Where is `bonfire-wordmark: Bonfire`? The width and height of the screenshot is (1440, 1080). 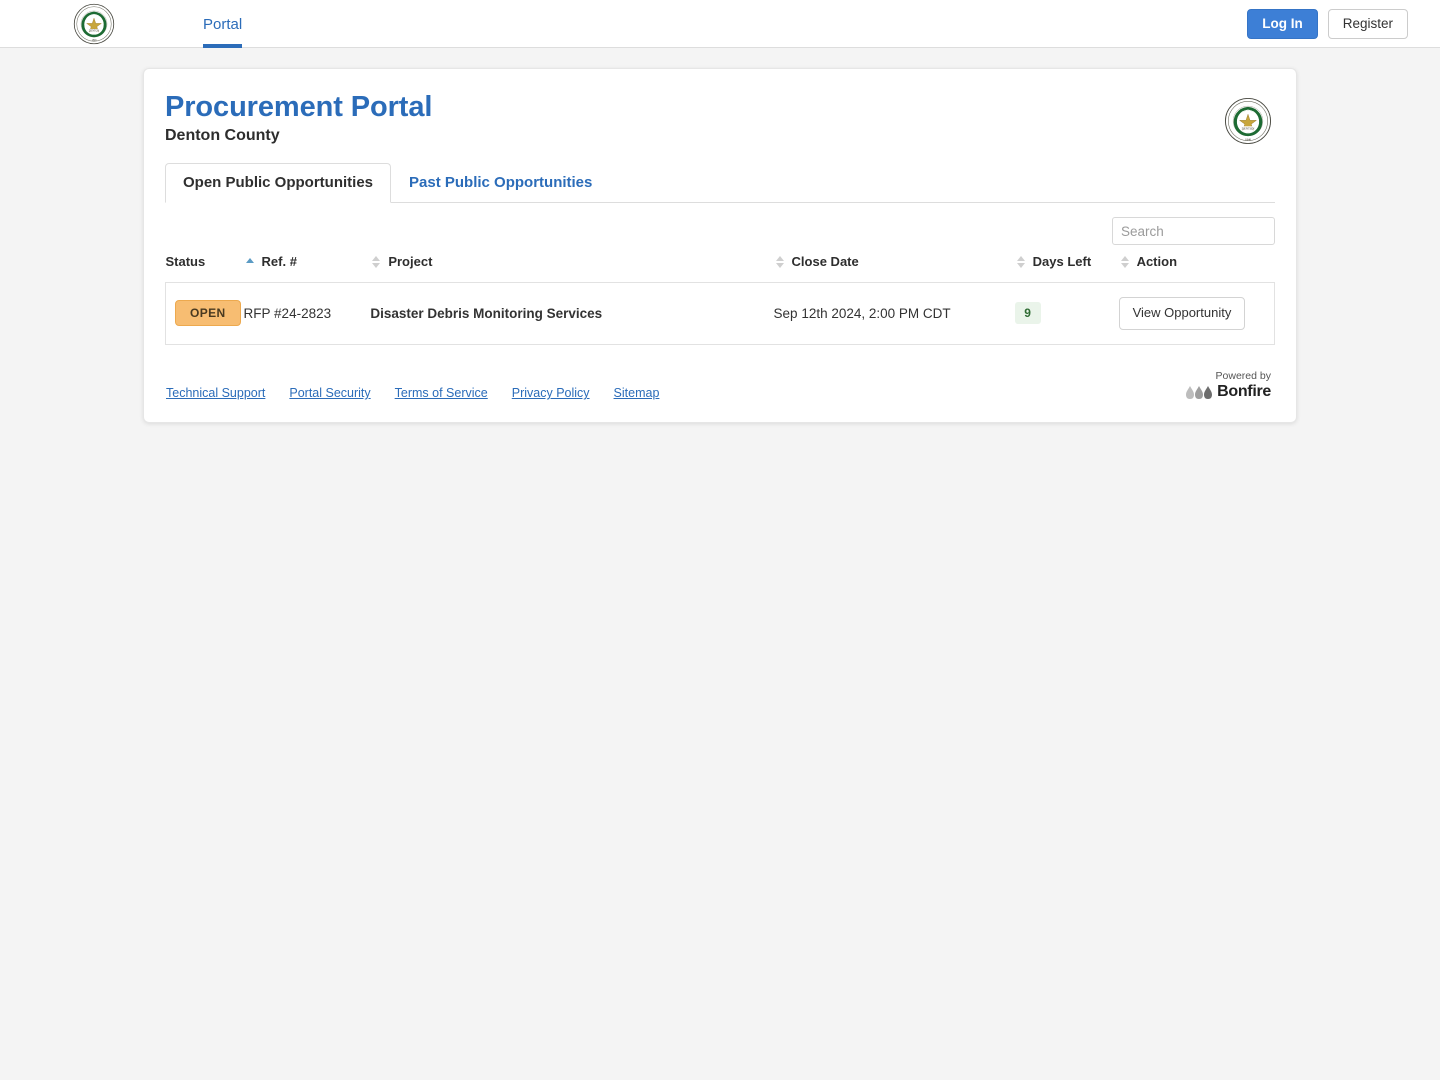 bonfire-wordmark: Bonfire is located at coordinates (1244, 392).